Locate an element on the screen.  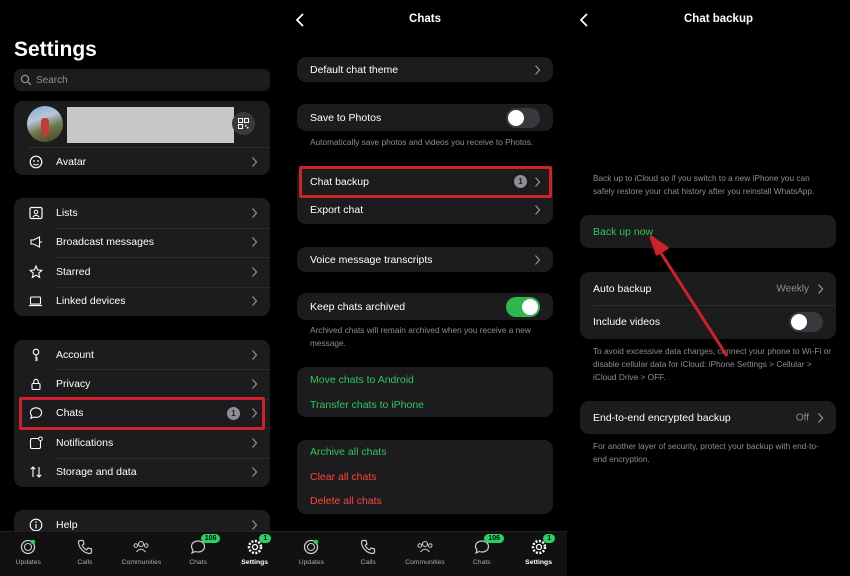
default-chat-theme-item: Default chat theme is located at coordinates (425, 69).